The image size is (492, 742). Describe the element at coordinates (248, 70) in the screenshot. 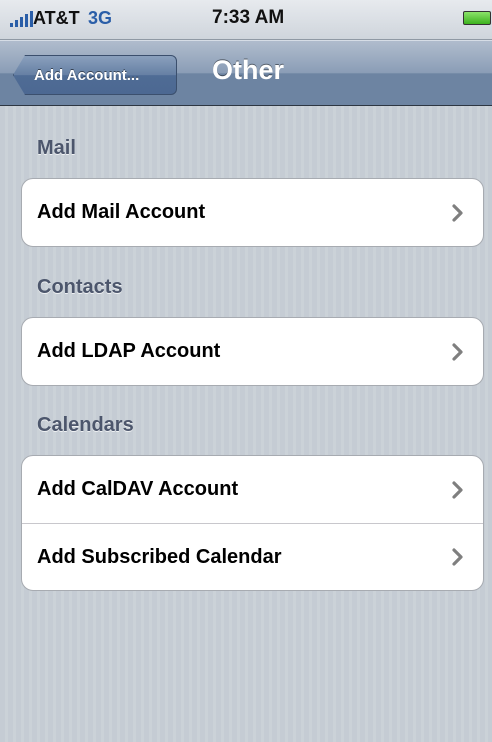

I see `page-title: Other` at that location.